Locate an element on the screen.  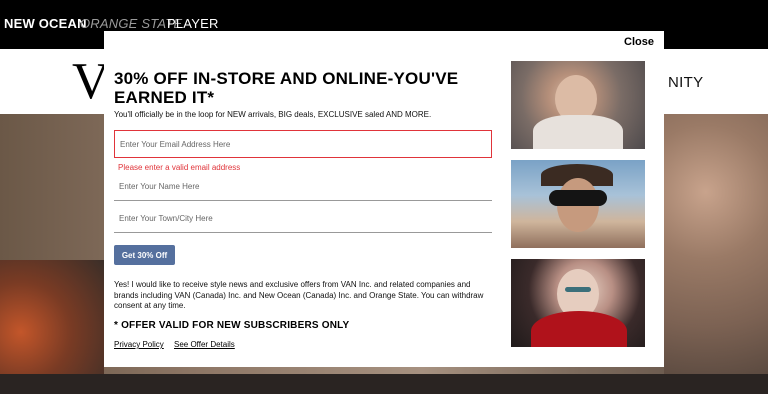
close-button: Close is located at coordinates (639, 42).